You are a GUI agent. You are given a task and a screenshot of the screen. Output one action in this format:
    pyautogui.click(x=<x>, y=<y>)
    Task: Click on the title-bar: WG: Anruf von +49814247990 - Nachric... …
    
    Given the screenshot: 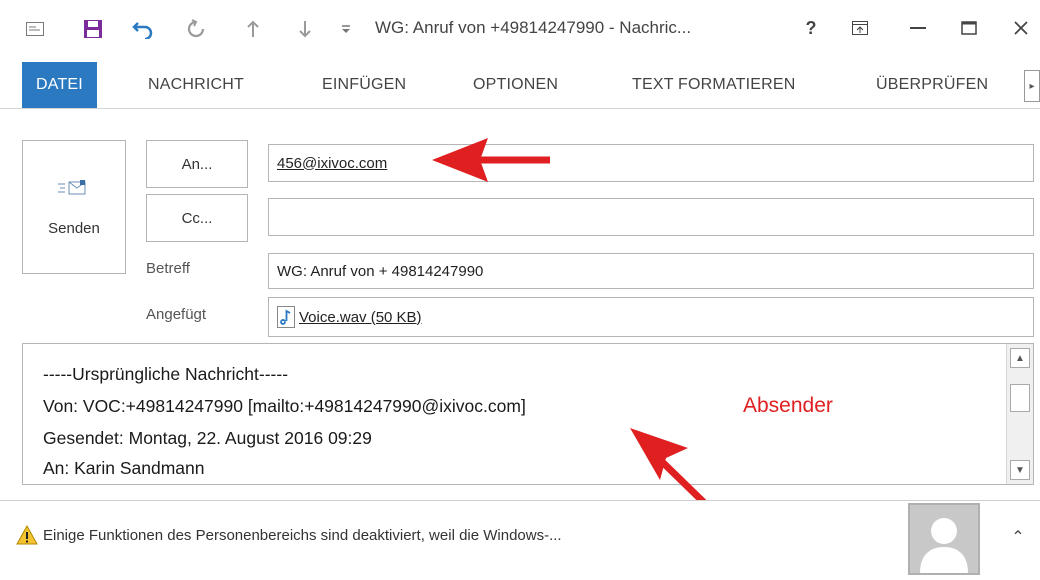 What is the action you would take?
    pyautogui.click(x=520, y=27)
    